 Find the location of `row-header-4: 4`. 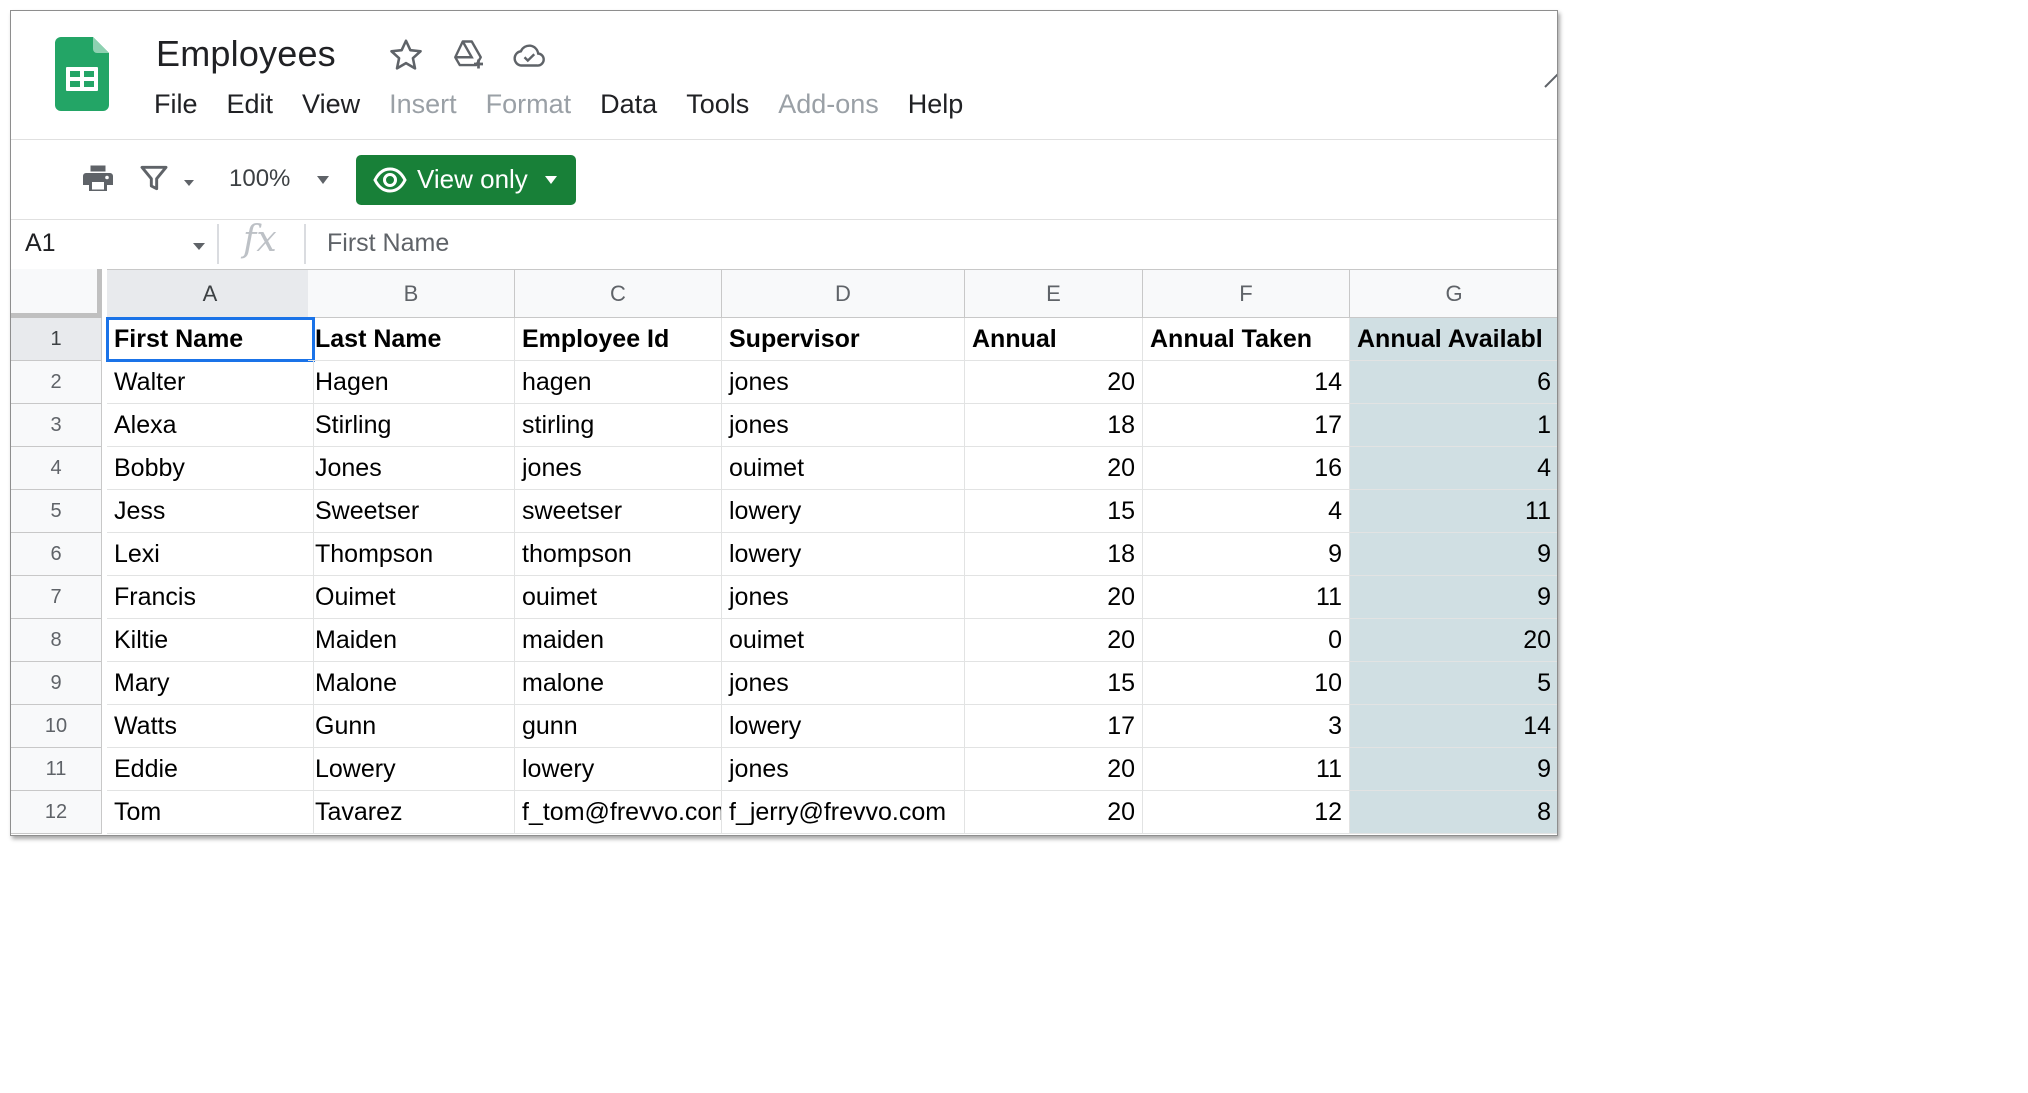

row-header-4: 4 is located at coordinates (56, 468).